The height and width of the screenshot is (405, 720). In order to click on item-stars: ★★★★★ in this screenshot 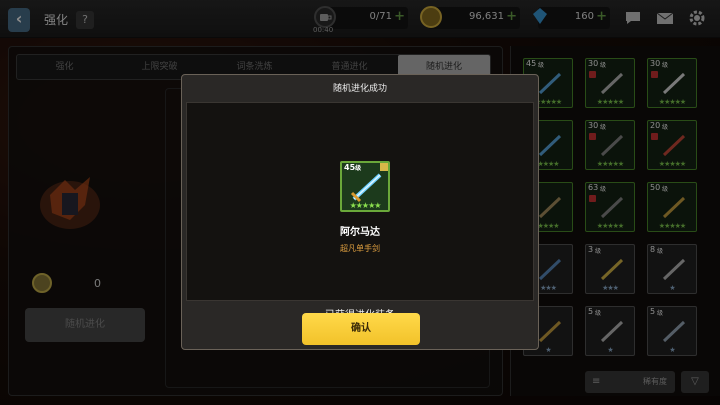, I will do `click(365, 205)`.